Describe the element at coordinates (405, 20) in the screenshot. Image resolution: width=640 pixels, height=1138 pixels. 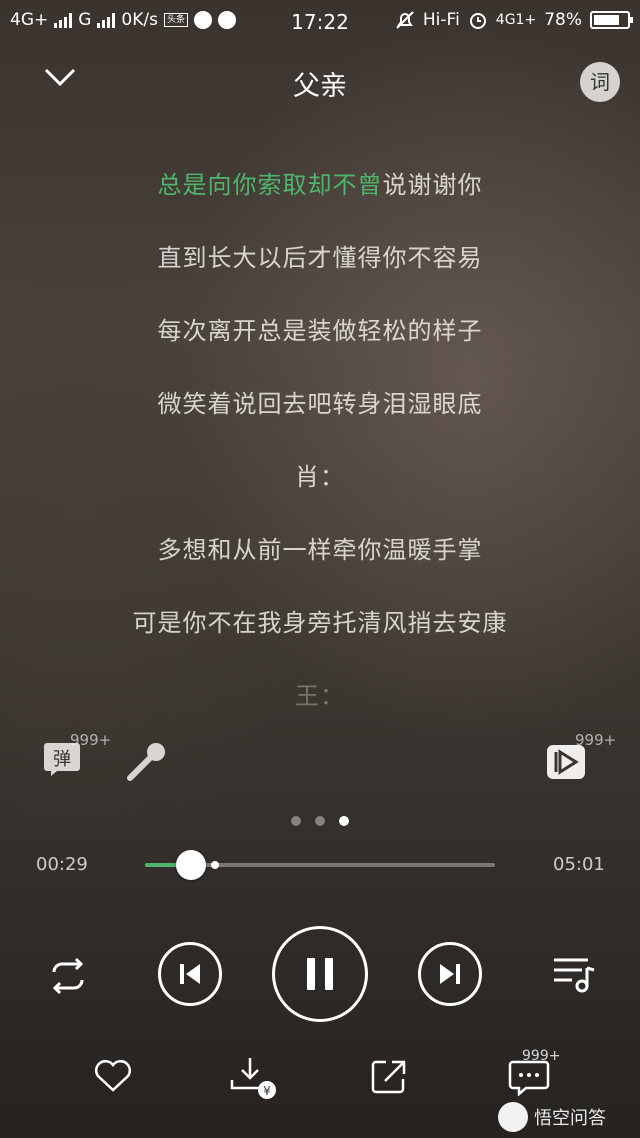
I see `mute-bell-icon` at that location.